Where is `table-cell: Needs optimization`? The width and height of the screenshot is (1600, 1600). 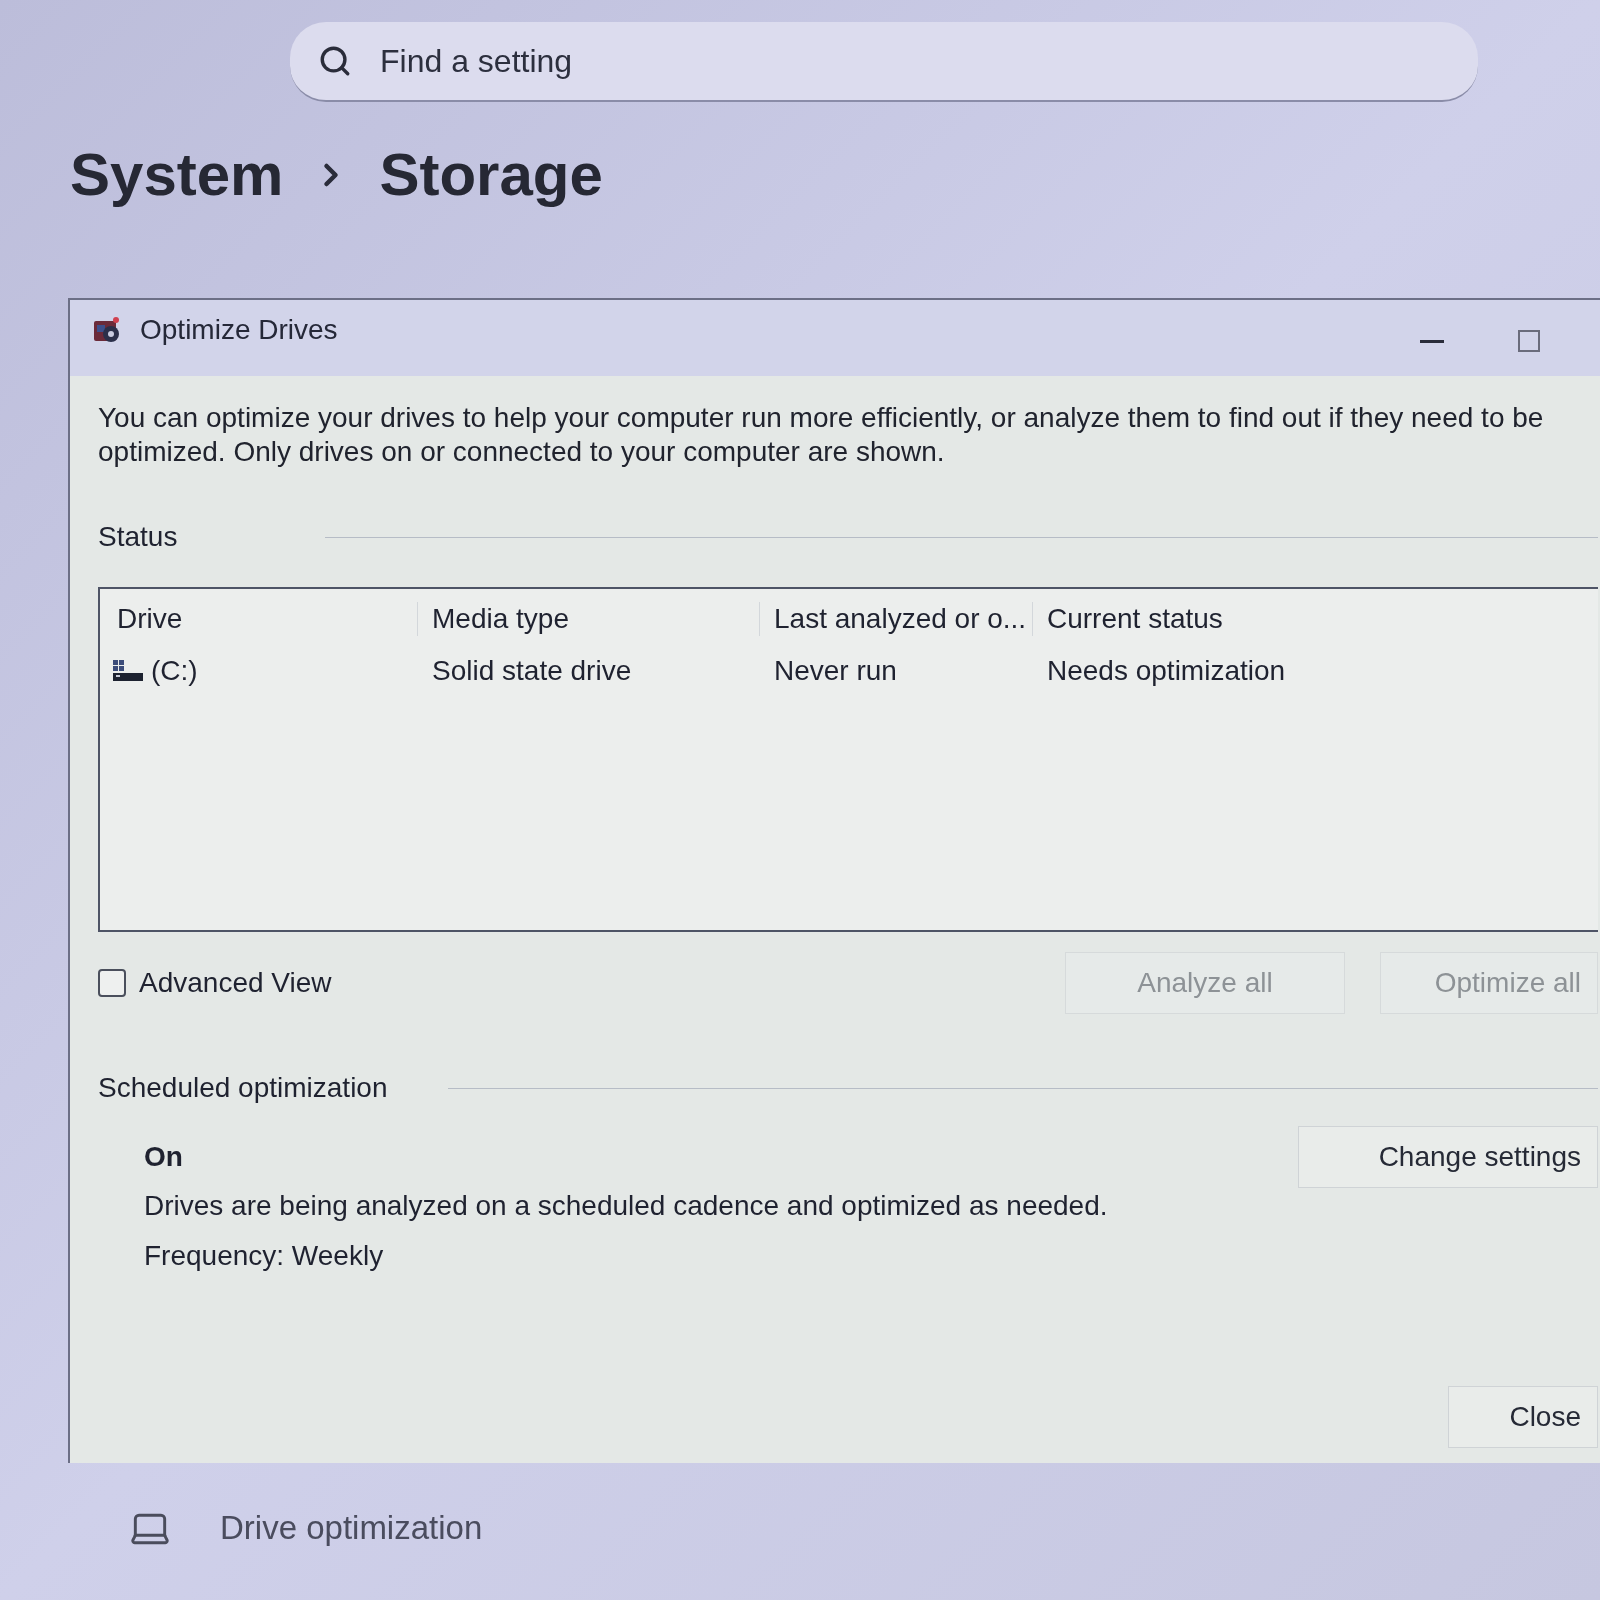
table-cell: Needs optimization is located at coordinates (1166, 671).